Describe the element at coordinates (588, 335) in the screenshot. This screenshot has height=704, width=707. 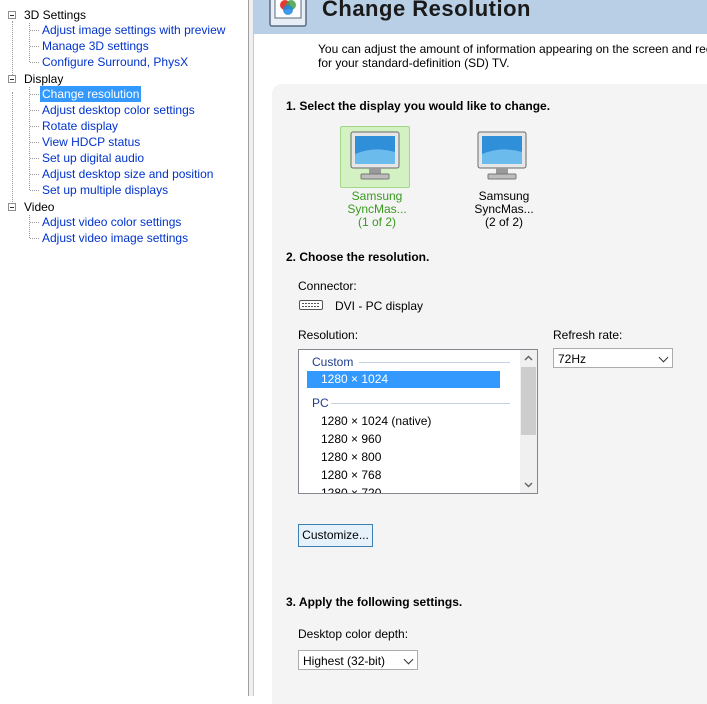
I see `refresh-rate-label: Refresh rate:` at that location.